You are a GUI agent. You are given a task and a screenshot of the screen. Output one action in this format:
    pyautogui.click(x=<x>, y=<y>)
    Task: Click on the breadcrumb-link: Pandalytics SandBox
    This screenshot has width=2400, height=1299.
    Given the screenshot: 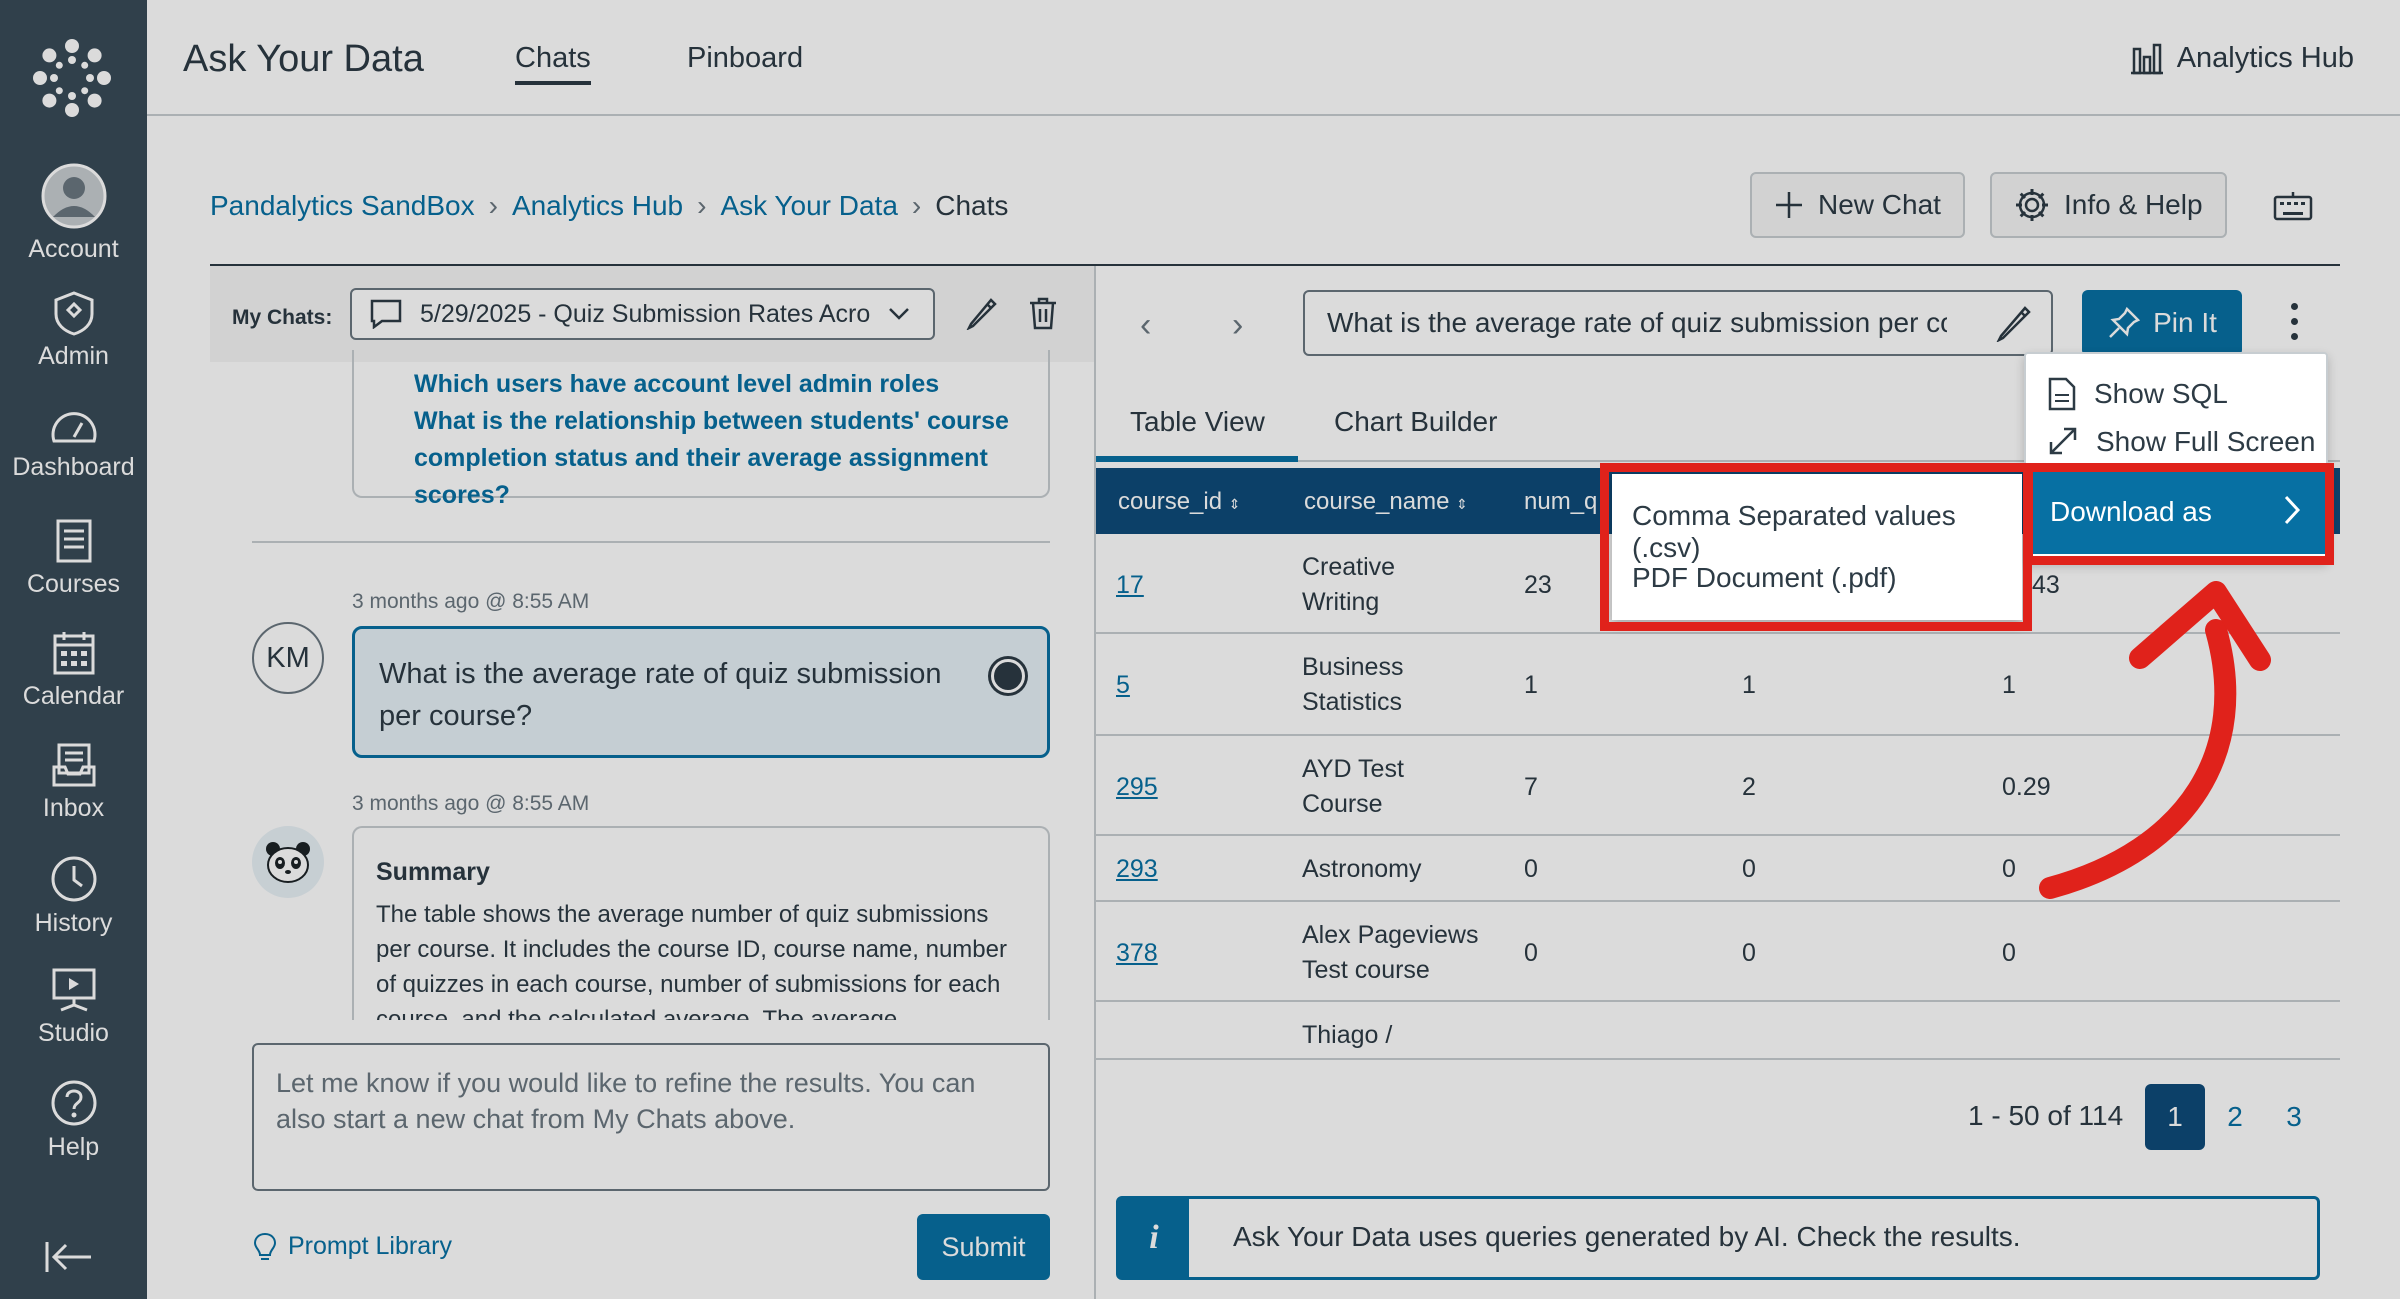 What is the action you would take?
    pyautogui.click(x=342, y=206)
    